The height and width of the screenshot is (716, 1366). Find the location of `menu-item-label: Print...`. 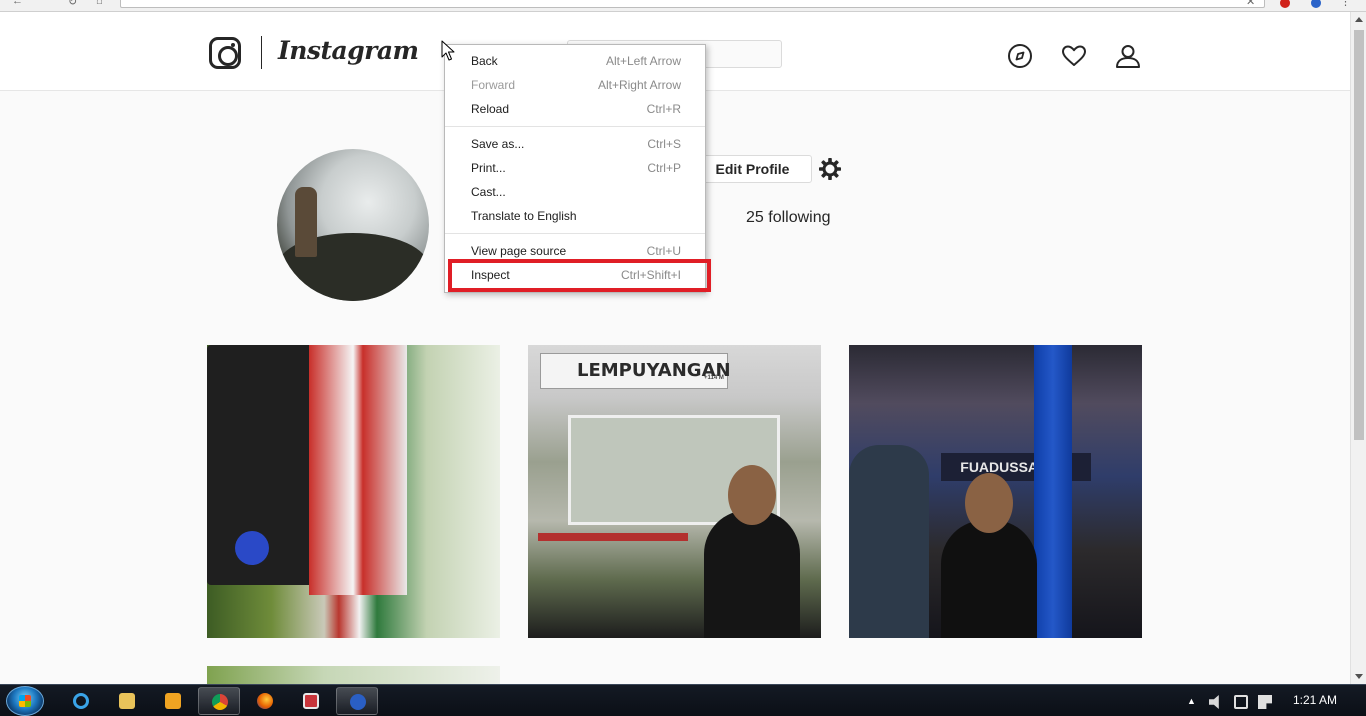

menu-item-label: Print... is located at coordinates (488, 168).